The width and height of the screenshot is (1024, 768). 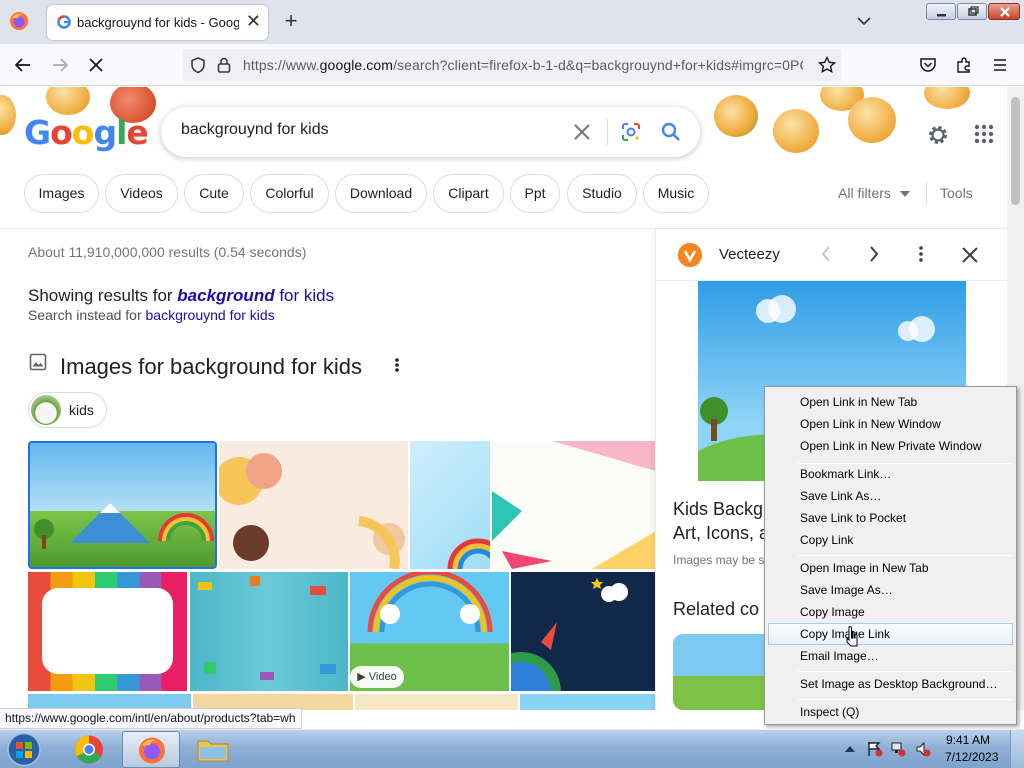 What do you see at coordinates (371, 130) in the screenshot?
I see `search-input` at bounding box center [371, 130].